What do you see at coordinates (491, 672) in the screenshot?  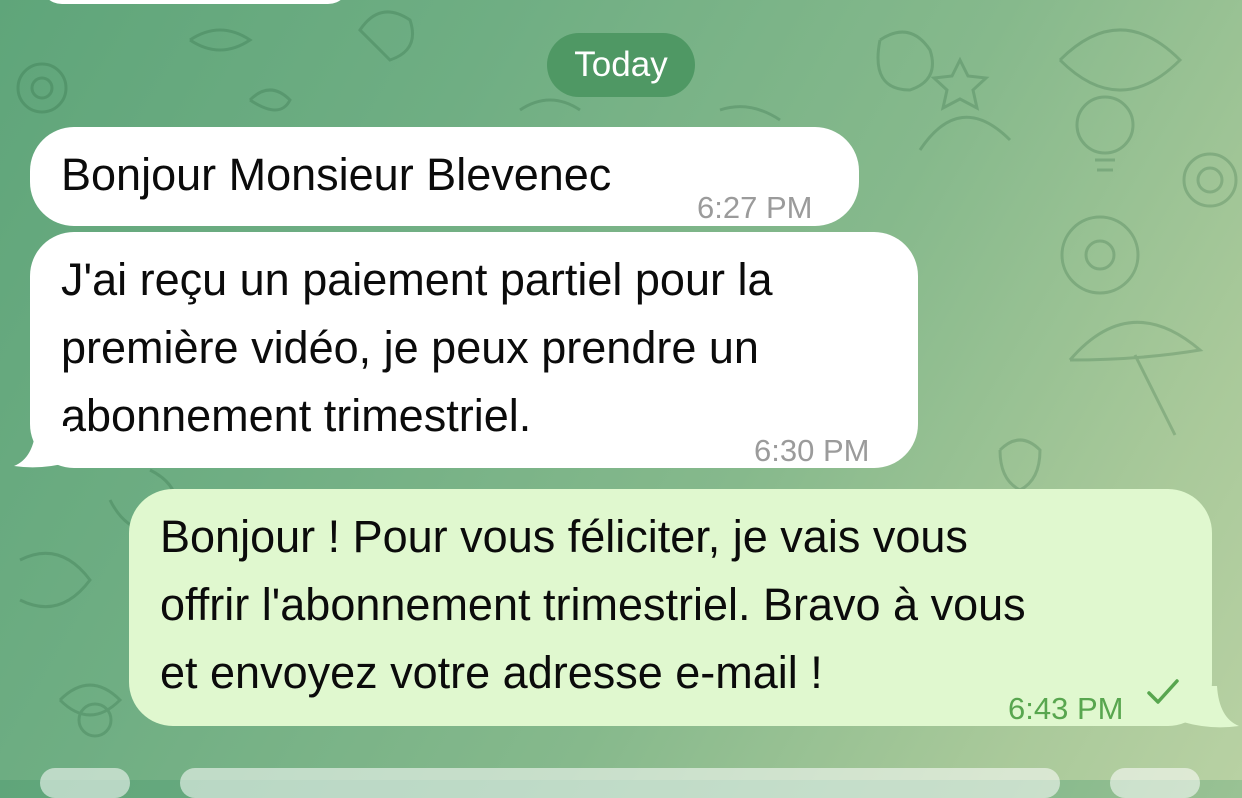 I see `message-text-line: et envoyez votre adresse e-mail !` at bounding box center [491, 672].